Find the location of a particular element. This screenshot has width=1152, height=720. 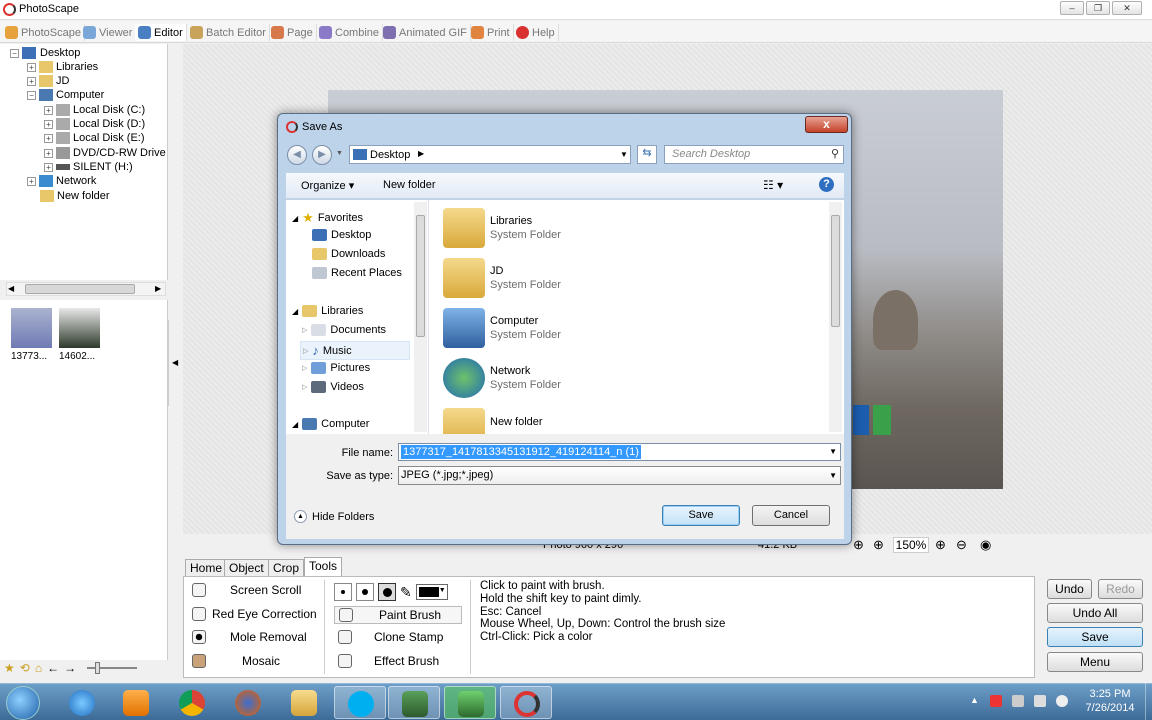

list-item: Computer System Folder is located at coordinates (502, 328).